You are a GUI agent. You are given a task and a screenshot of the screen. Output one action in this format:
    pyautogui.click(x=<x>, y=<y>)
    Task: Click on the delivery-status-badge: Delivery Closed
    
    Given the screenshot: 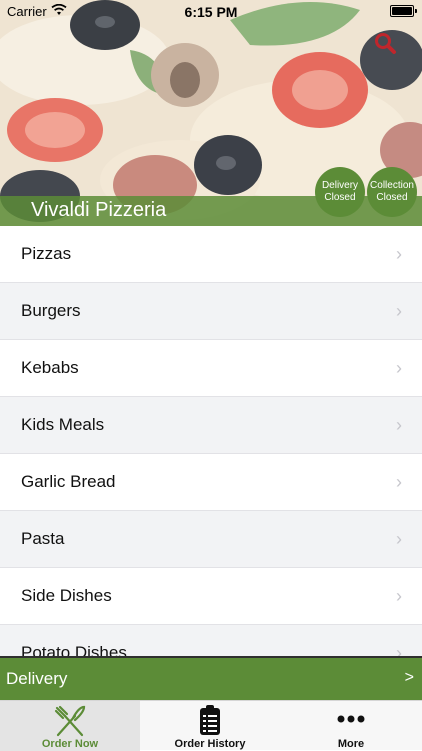 What is the action you would take?
    pyautogui.click(x=340, y=192)
    